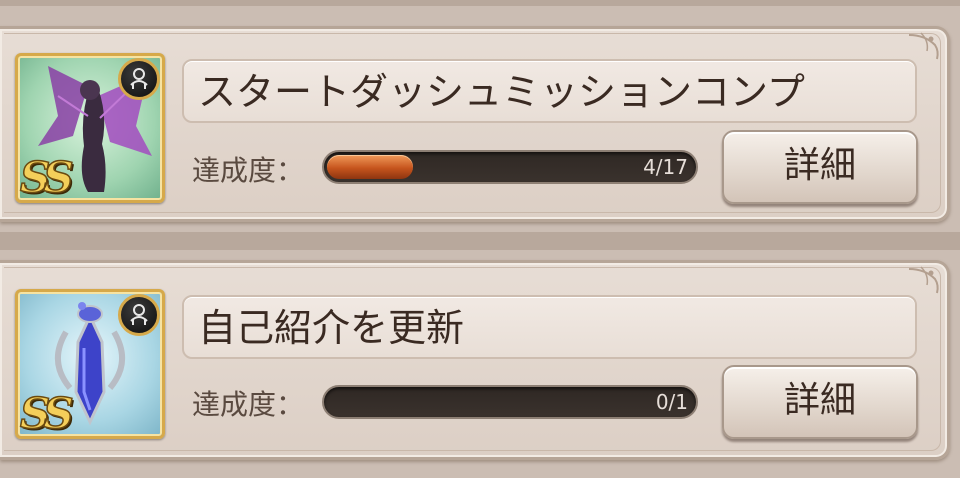 The image size is (960, 478). I want to click on mission-title: 自己紹介を更新, so click(331, 328).